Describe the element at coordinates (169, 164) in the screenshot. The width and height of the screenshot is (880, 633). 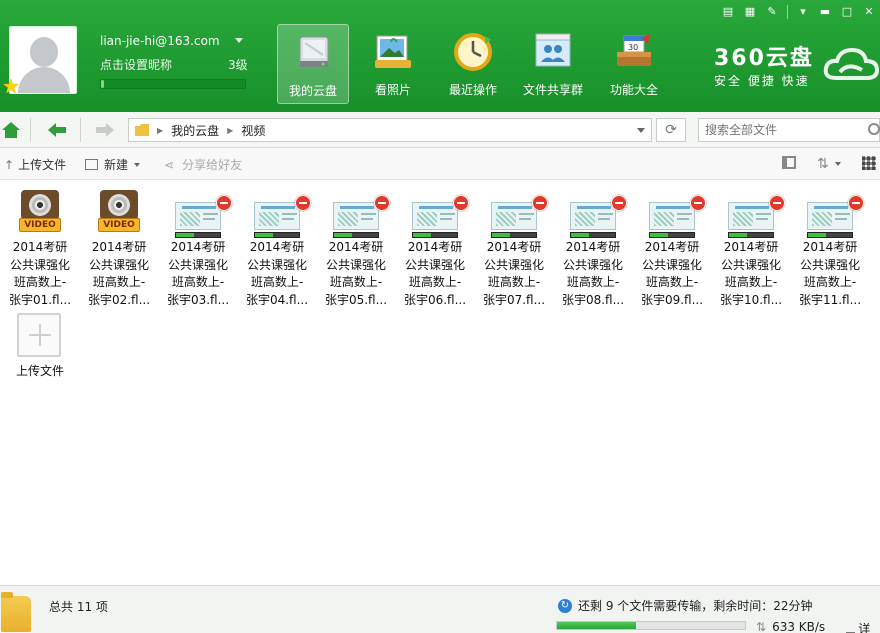
I see `share-icon: ⋖` at that location.